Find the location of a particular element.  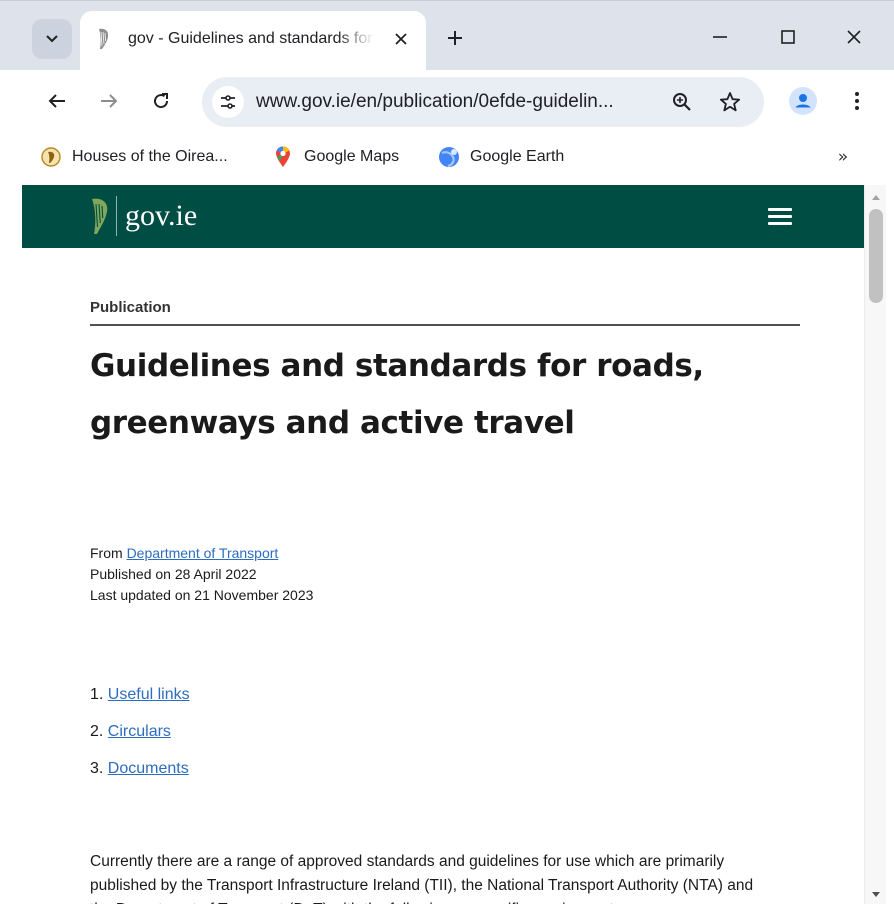

forward-button is located at coordinates (109, 101).